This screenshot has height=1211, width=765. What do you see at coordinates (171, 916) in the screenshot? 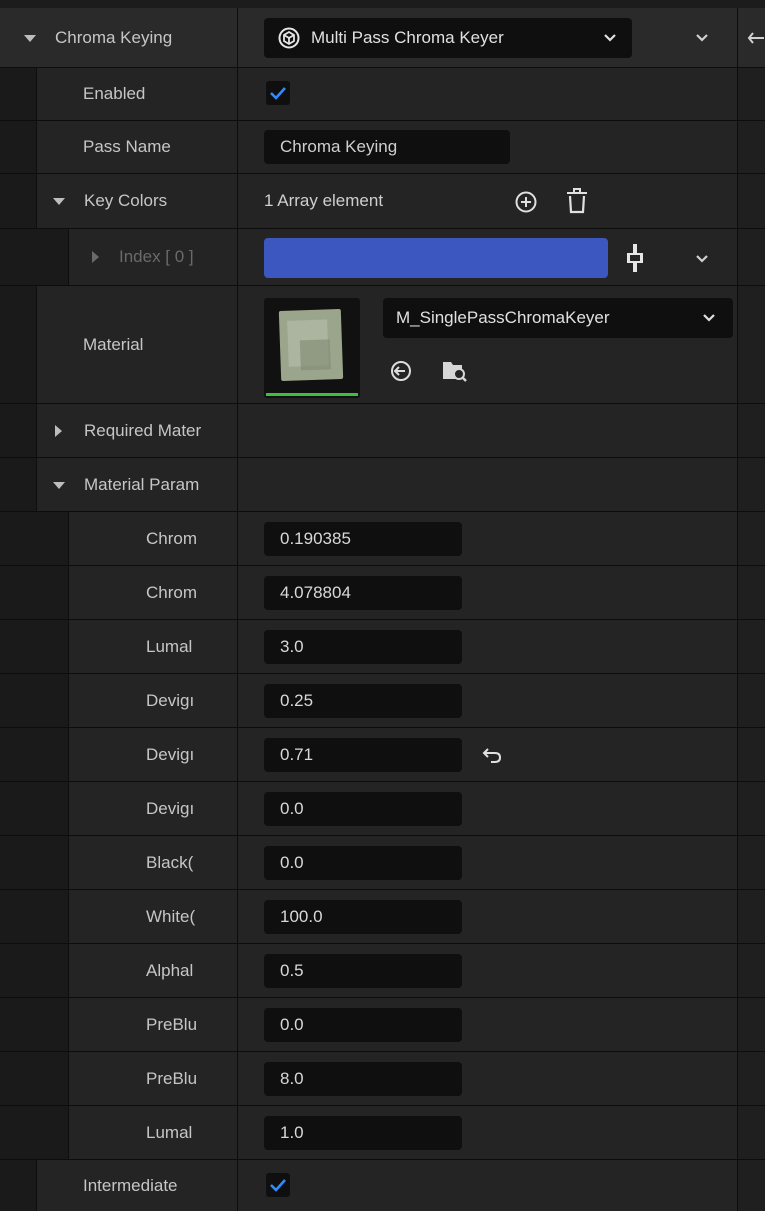
I see `param-label: White(` at bounding box center [171, 916].